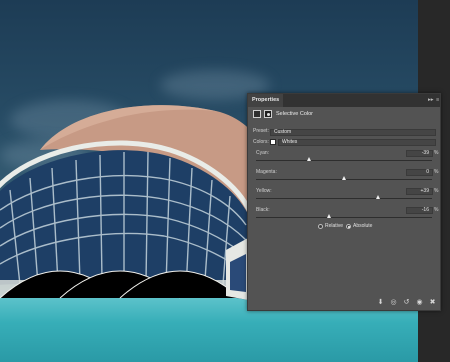 The width and height of the screenshot is (450, 362). I want to click on panel-menu-icon: ≡, so click(437, 100).